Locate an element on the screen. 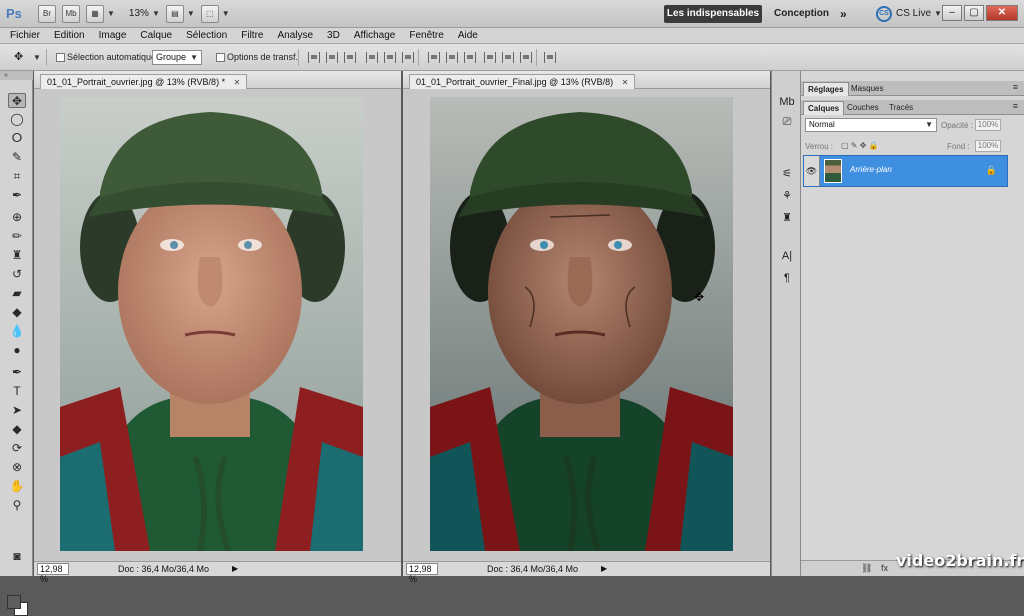  layer-style-icon: fx is located at coordinates (884, 568).